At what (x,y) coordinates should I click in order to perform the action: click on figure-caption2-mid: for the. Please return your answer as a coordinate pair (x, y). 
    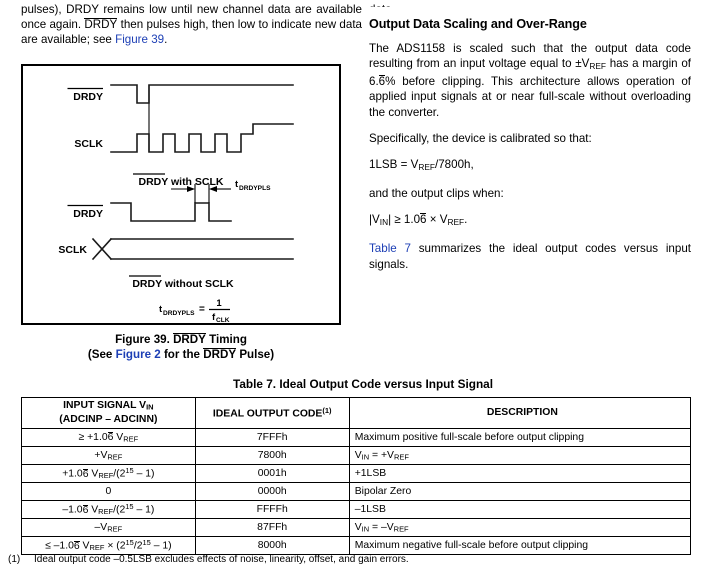
    Looking at the image, I should click on (182, 354).